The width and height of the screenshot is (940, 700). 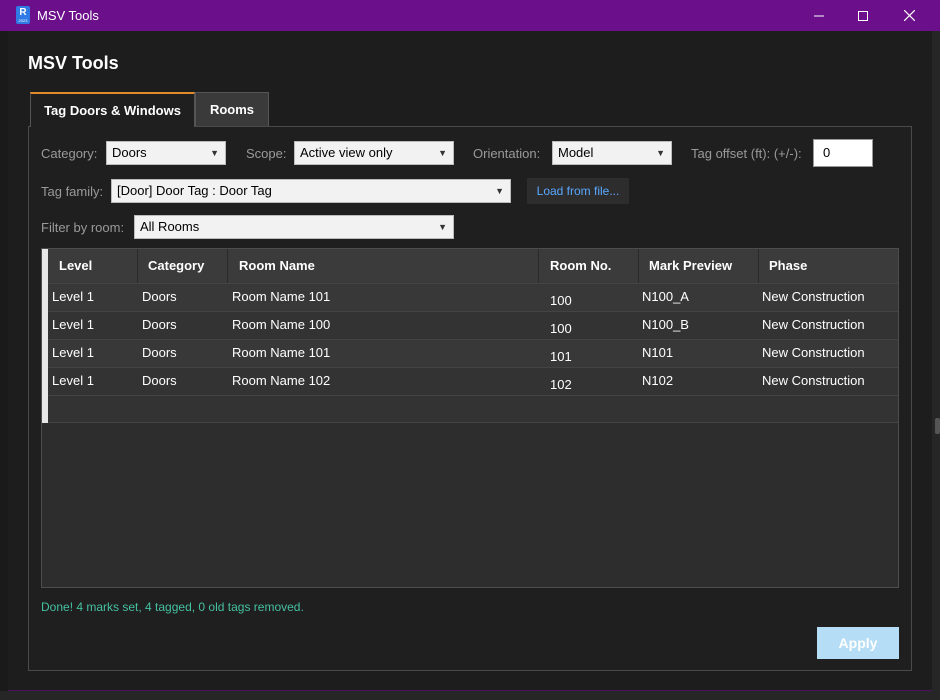 I want to click on side-scroll-thumb, so click(x=937, y=426).